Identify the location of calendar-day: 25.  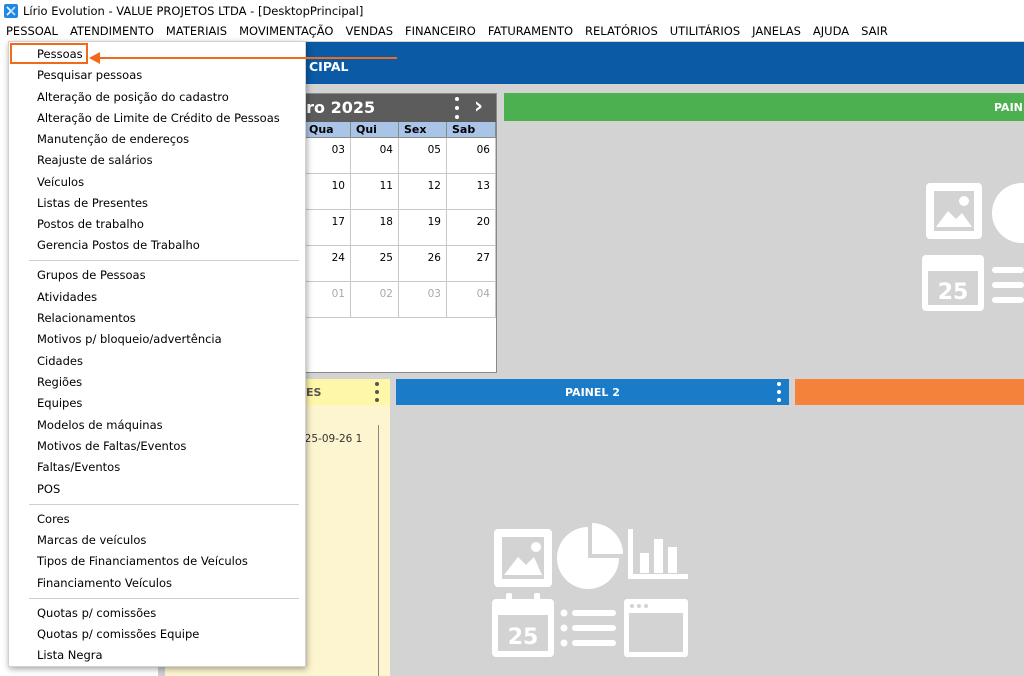
(375, 264).